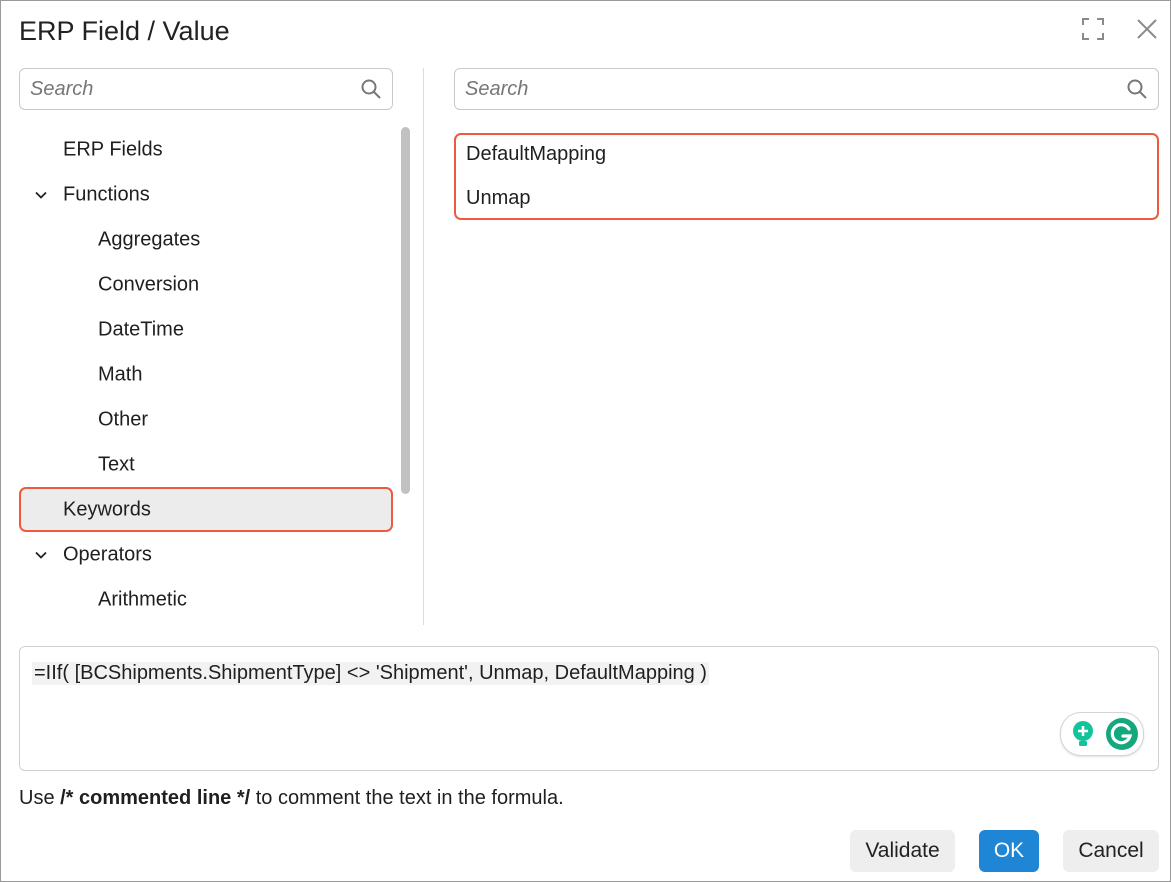 The image size is (1171, 882). Describe the element at coordinates (405, 310) in the screenshot. I see `tree-scrollbar` at that location.